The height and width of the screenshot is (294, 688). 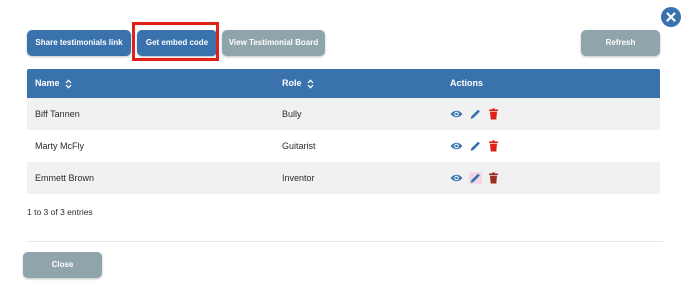 What do you see at coordinates (298, 178) in the screenshot?
I see `cell-role: Inventor` at bounding box center [298, 178].